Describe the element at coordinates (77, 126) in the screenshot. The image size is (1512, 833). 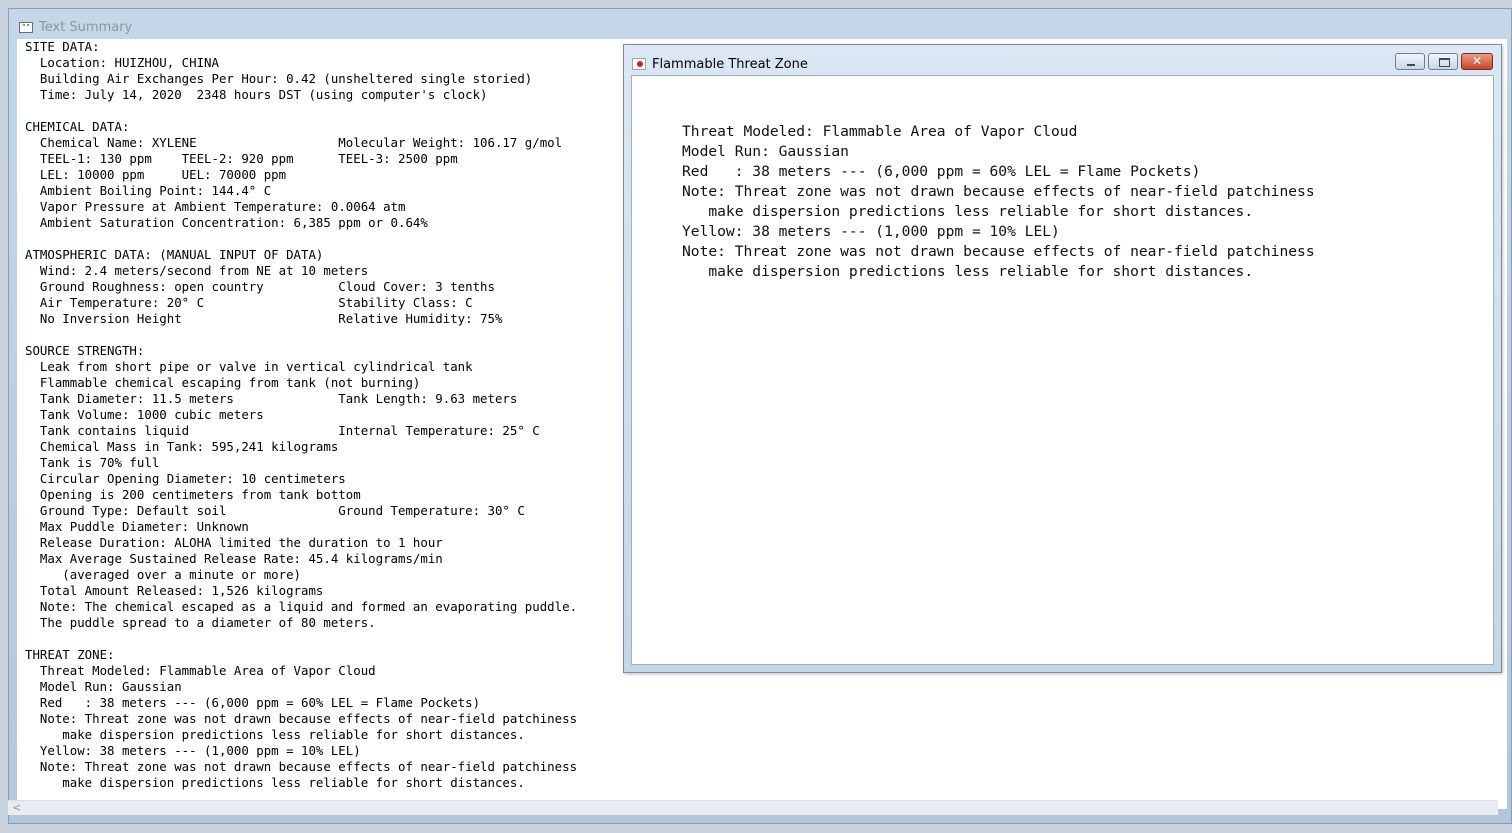
I see `summary-line: CHEMICAL DATA:` at that location.